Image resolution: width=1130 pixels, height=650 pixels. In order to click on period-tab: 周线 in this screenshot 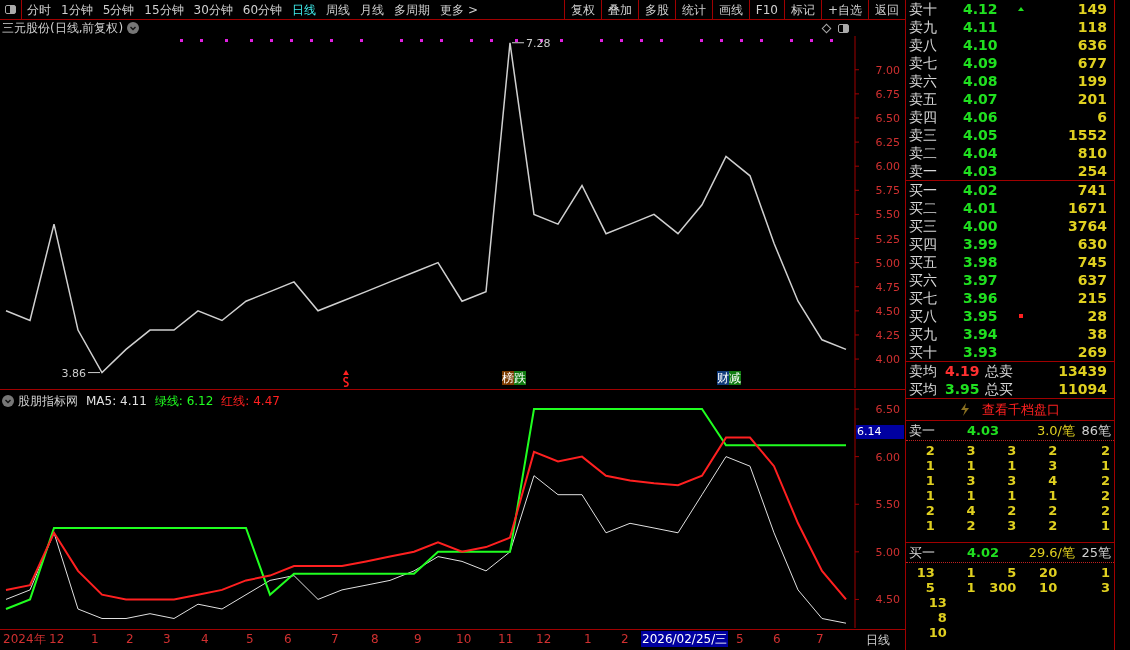, I will do `click(338, 9)`.